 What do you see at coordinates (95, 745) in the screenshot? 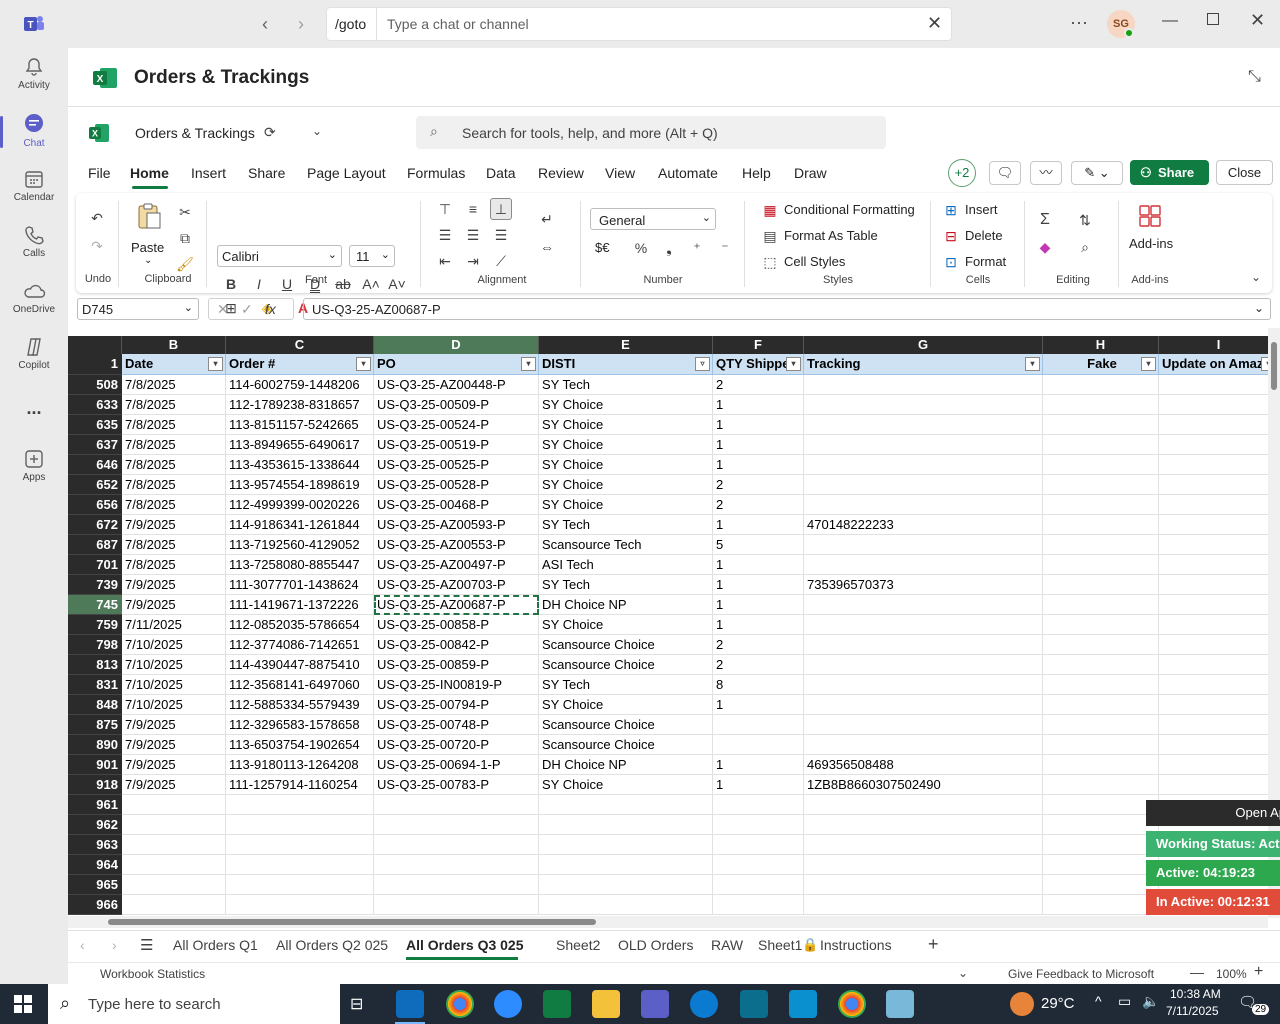
I see `row-header: 890` at bounding box center [95, 745].